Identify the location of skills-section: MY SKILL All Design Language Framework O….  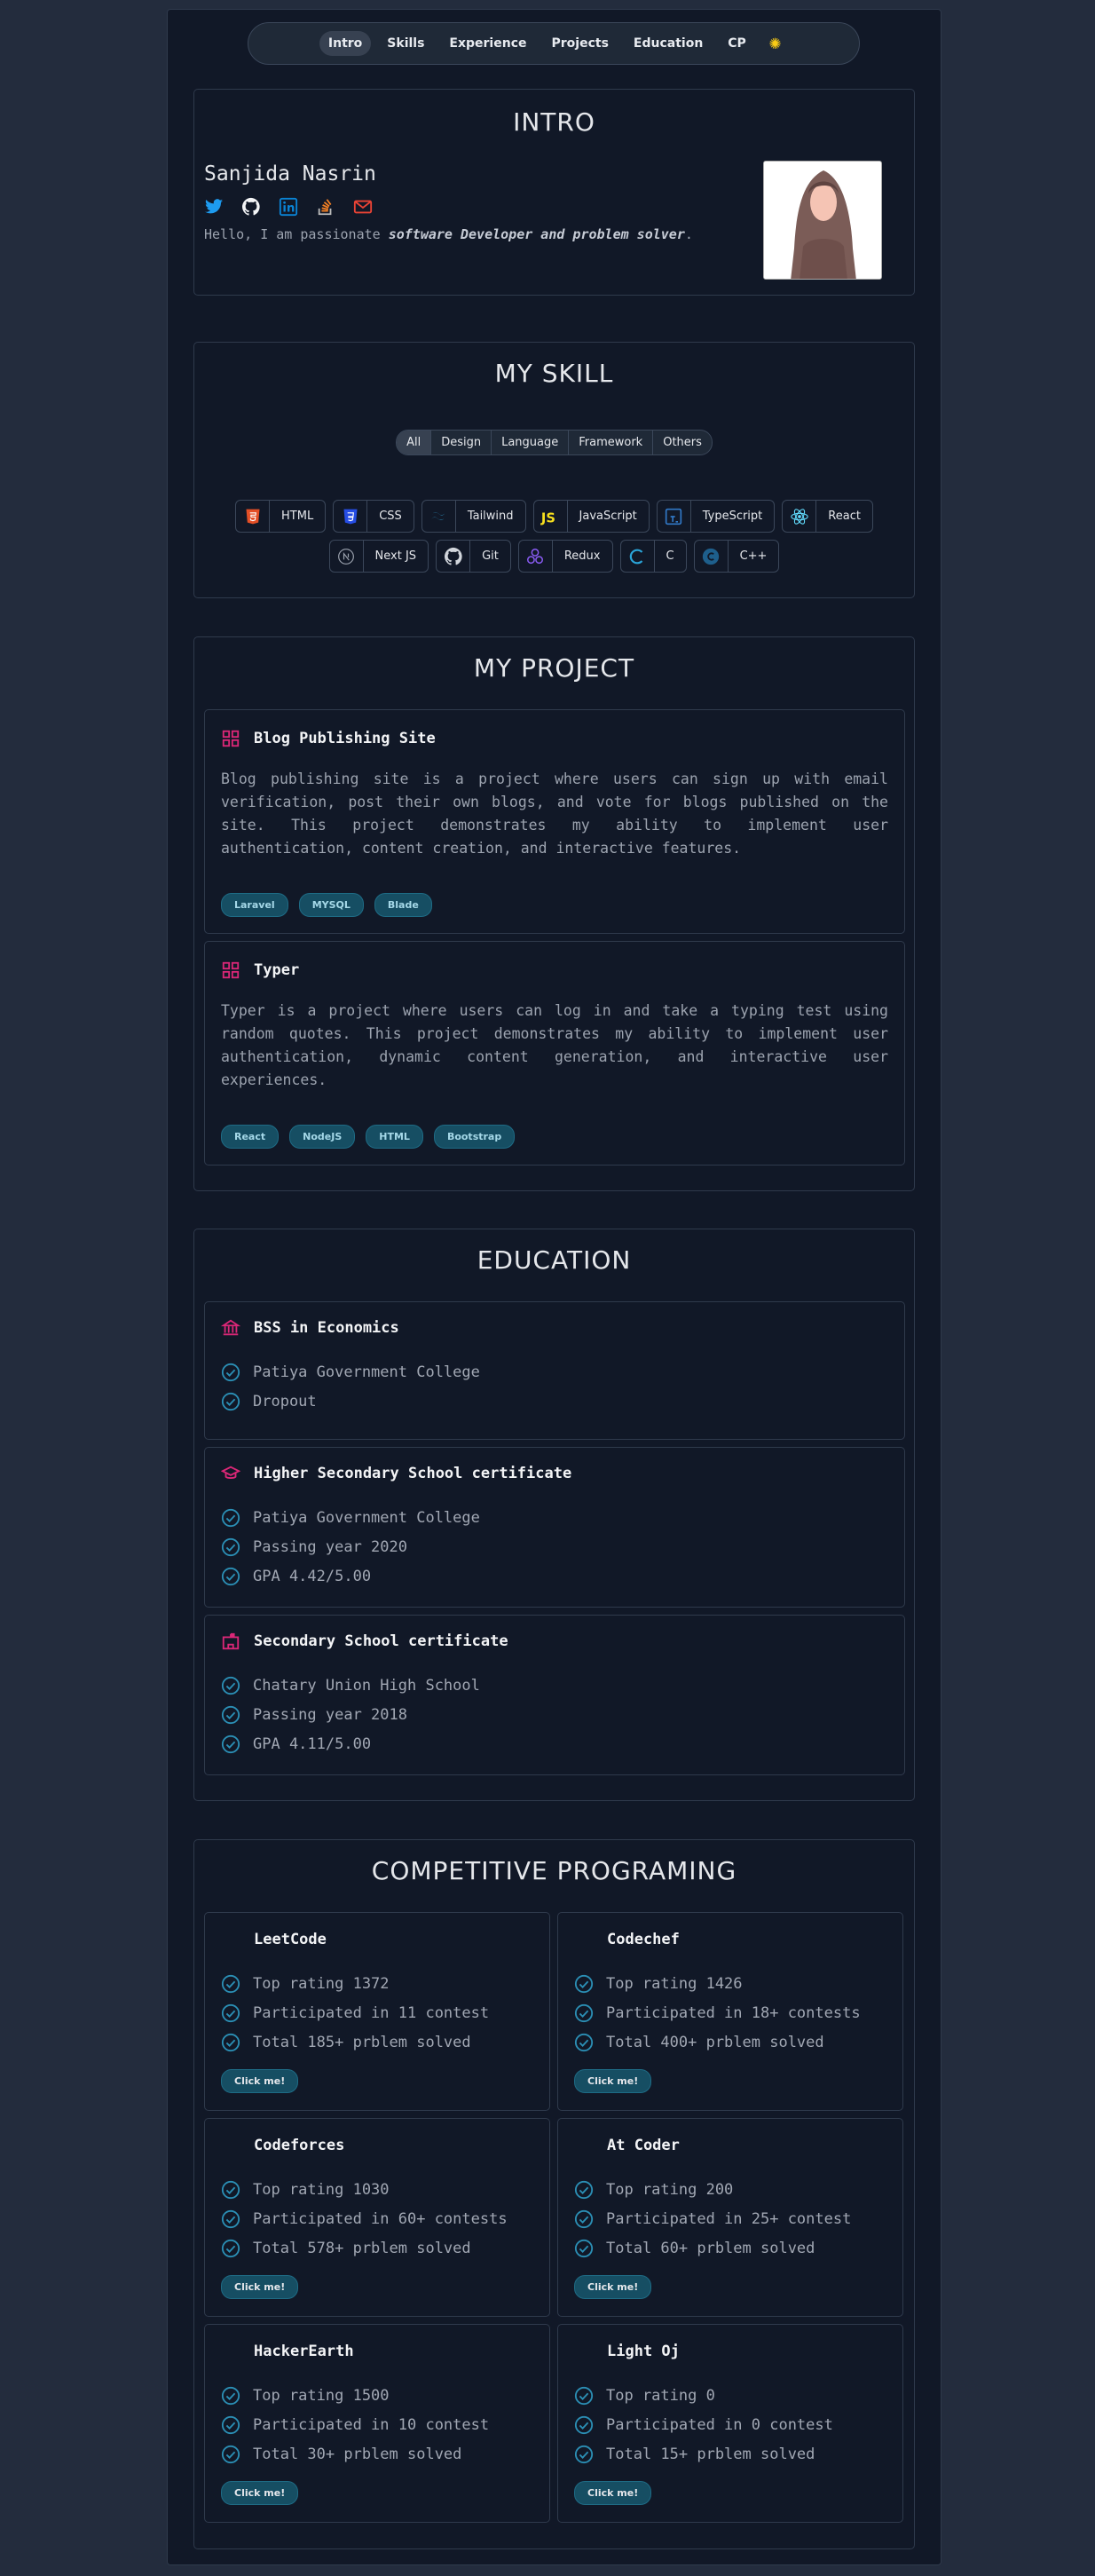
(554, 470).